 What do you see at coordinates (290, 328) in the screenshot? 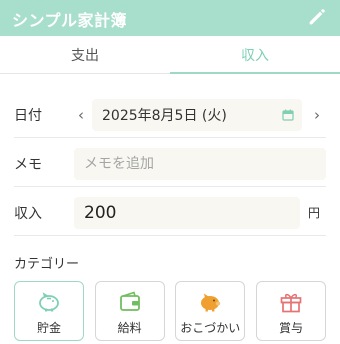
I see `category-label: 賞与` at bounding box center [290, 328].